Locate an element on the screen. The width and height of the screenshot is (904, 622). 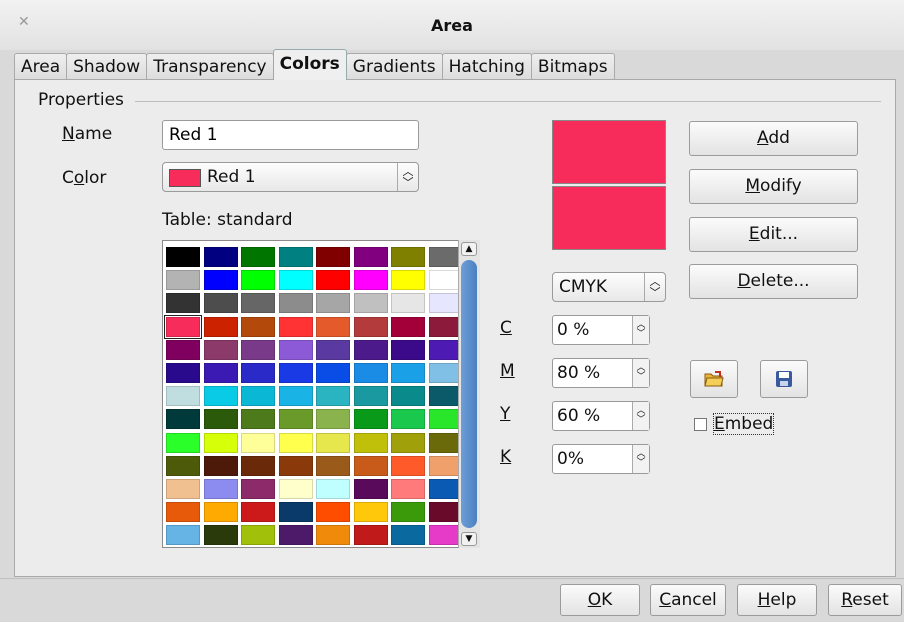
tab-gradients: Gradients is located at coordinates (394, 66).